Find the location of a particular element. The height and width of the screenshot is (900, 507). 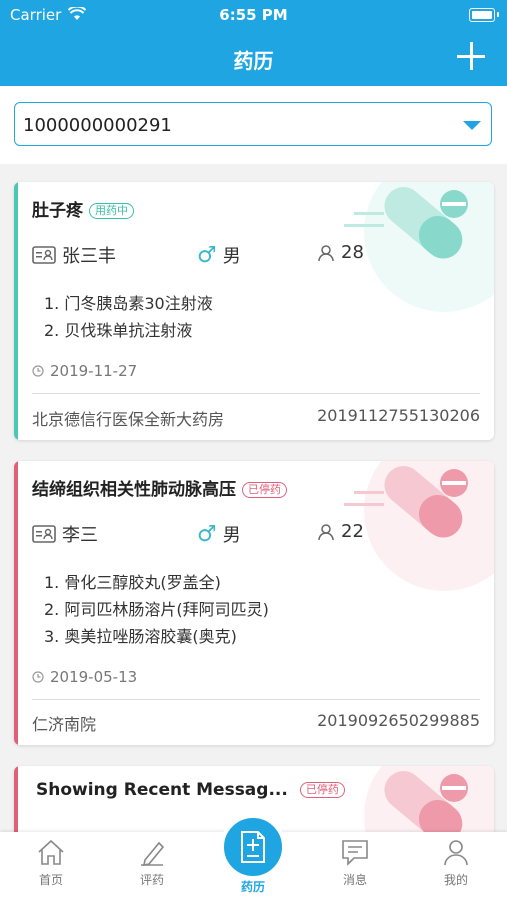

tab-messages: 消息 is located at coordinates (355, 863).